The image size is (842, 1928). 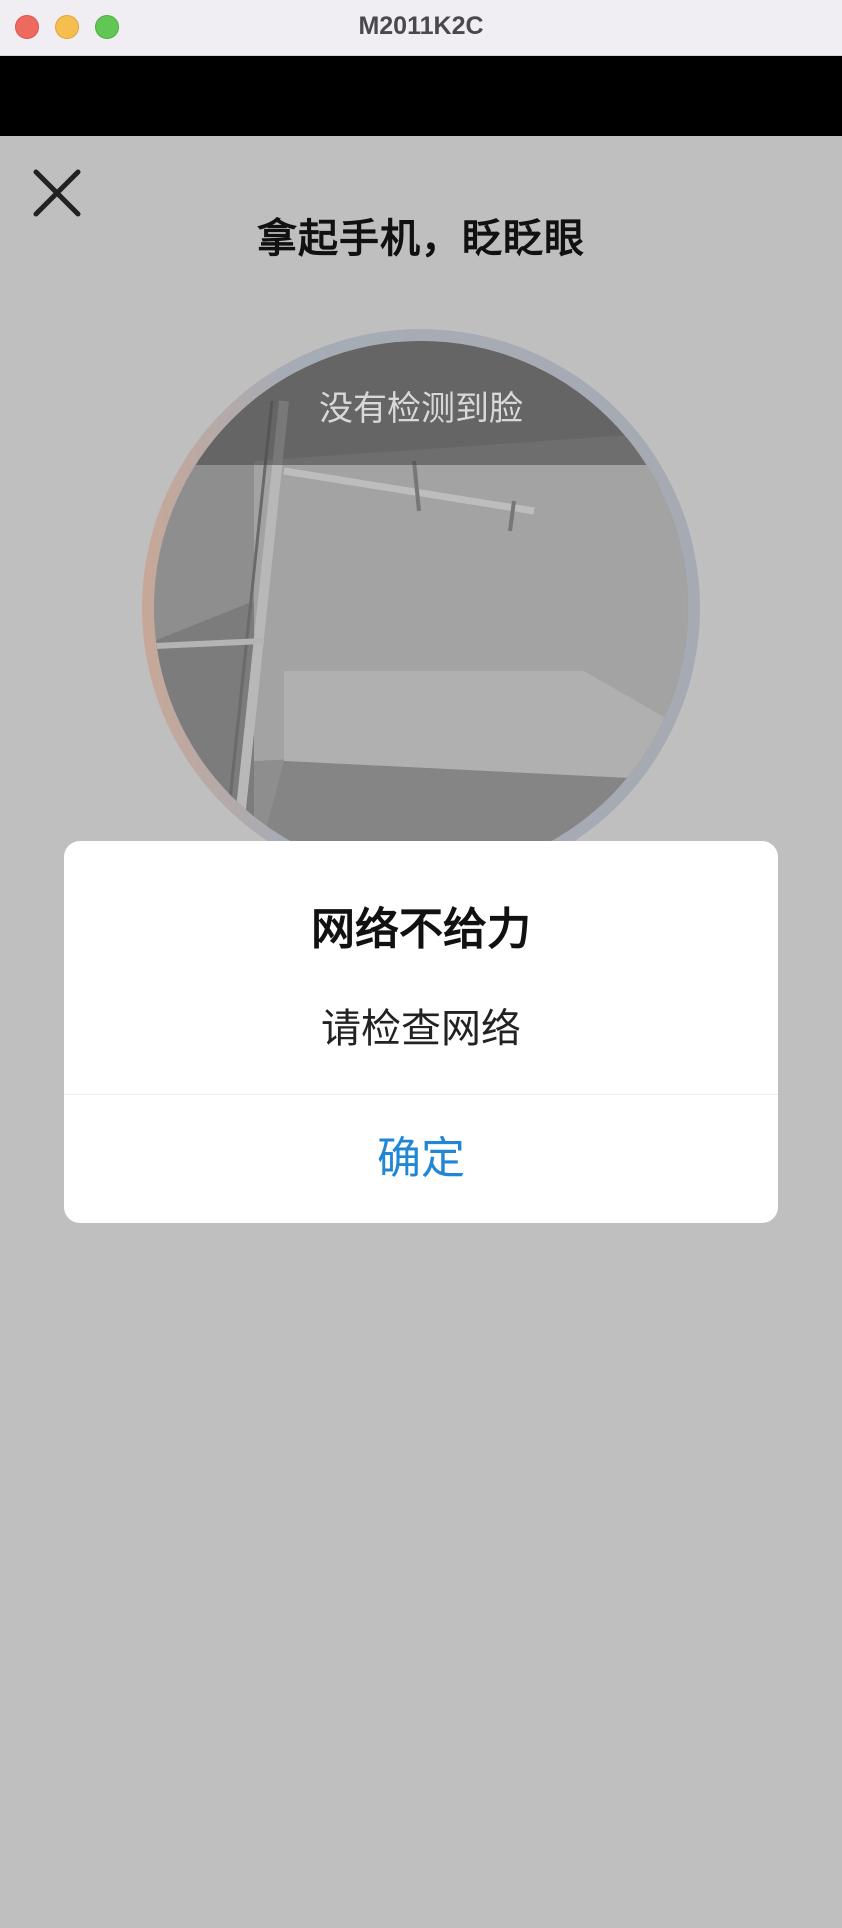 I want to click on title-bar: M2011K2C, so click(x=421, y=28).